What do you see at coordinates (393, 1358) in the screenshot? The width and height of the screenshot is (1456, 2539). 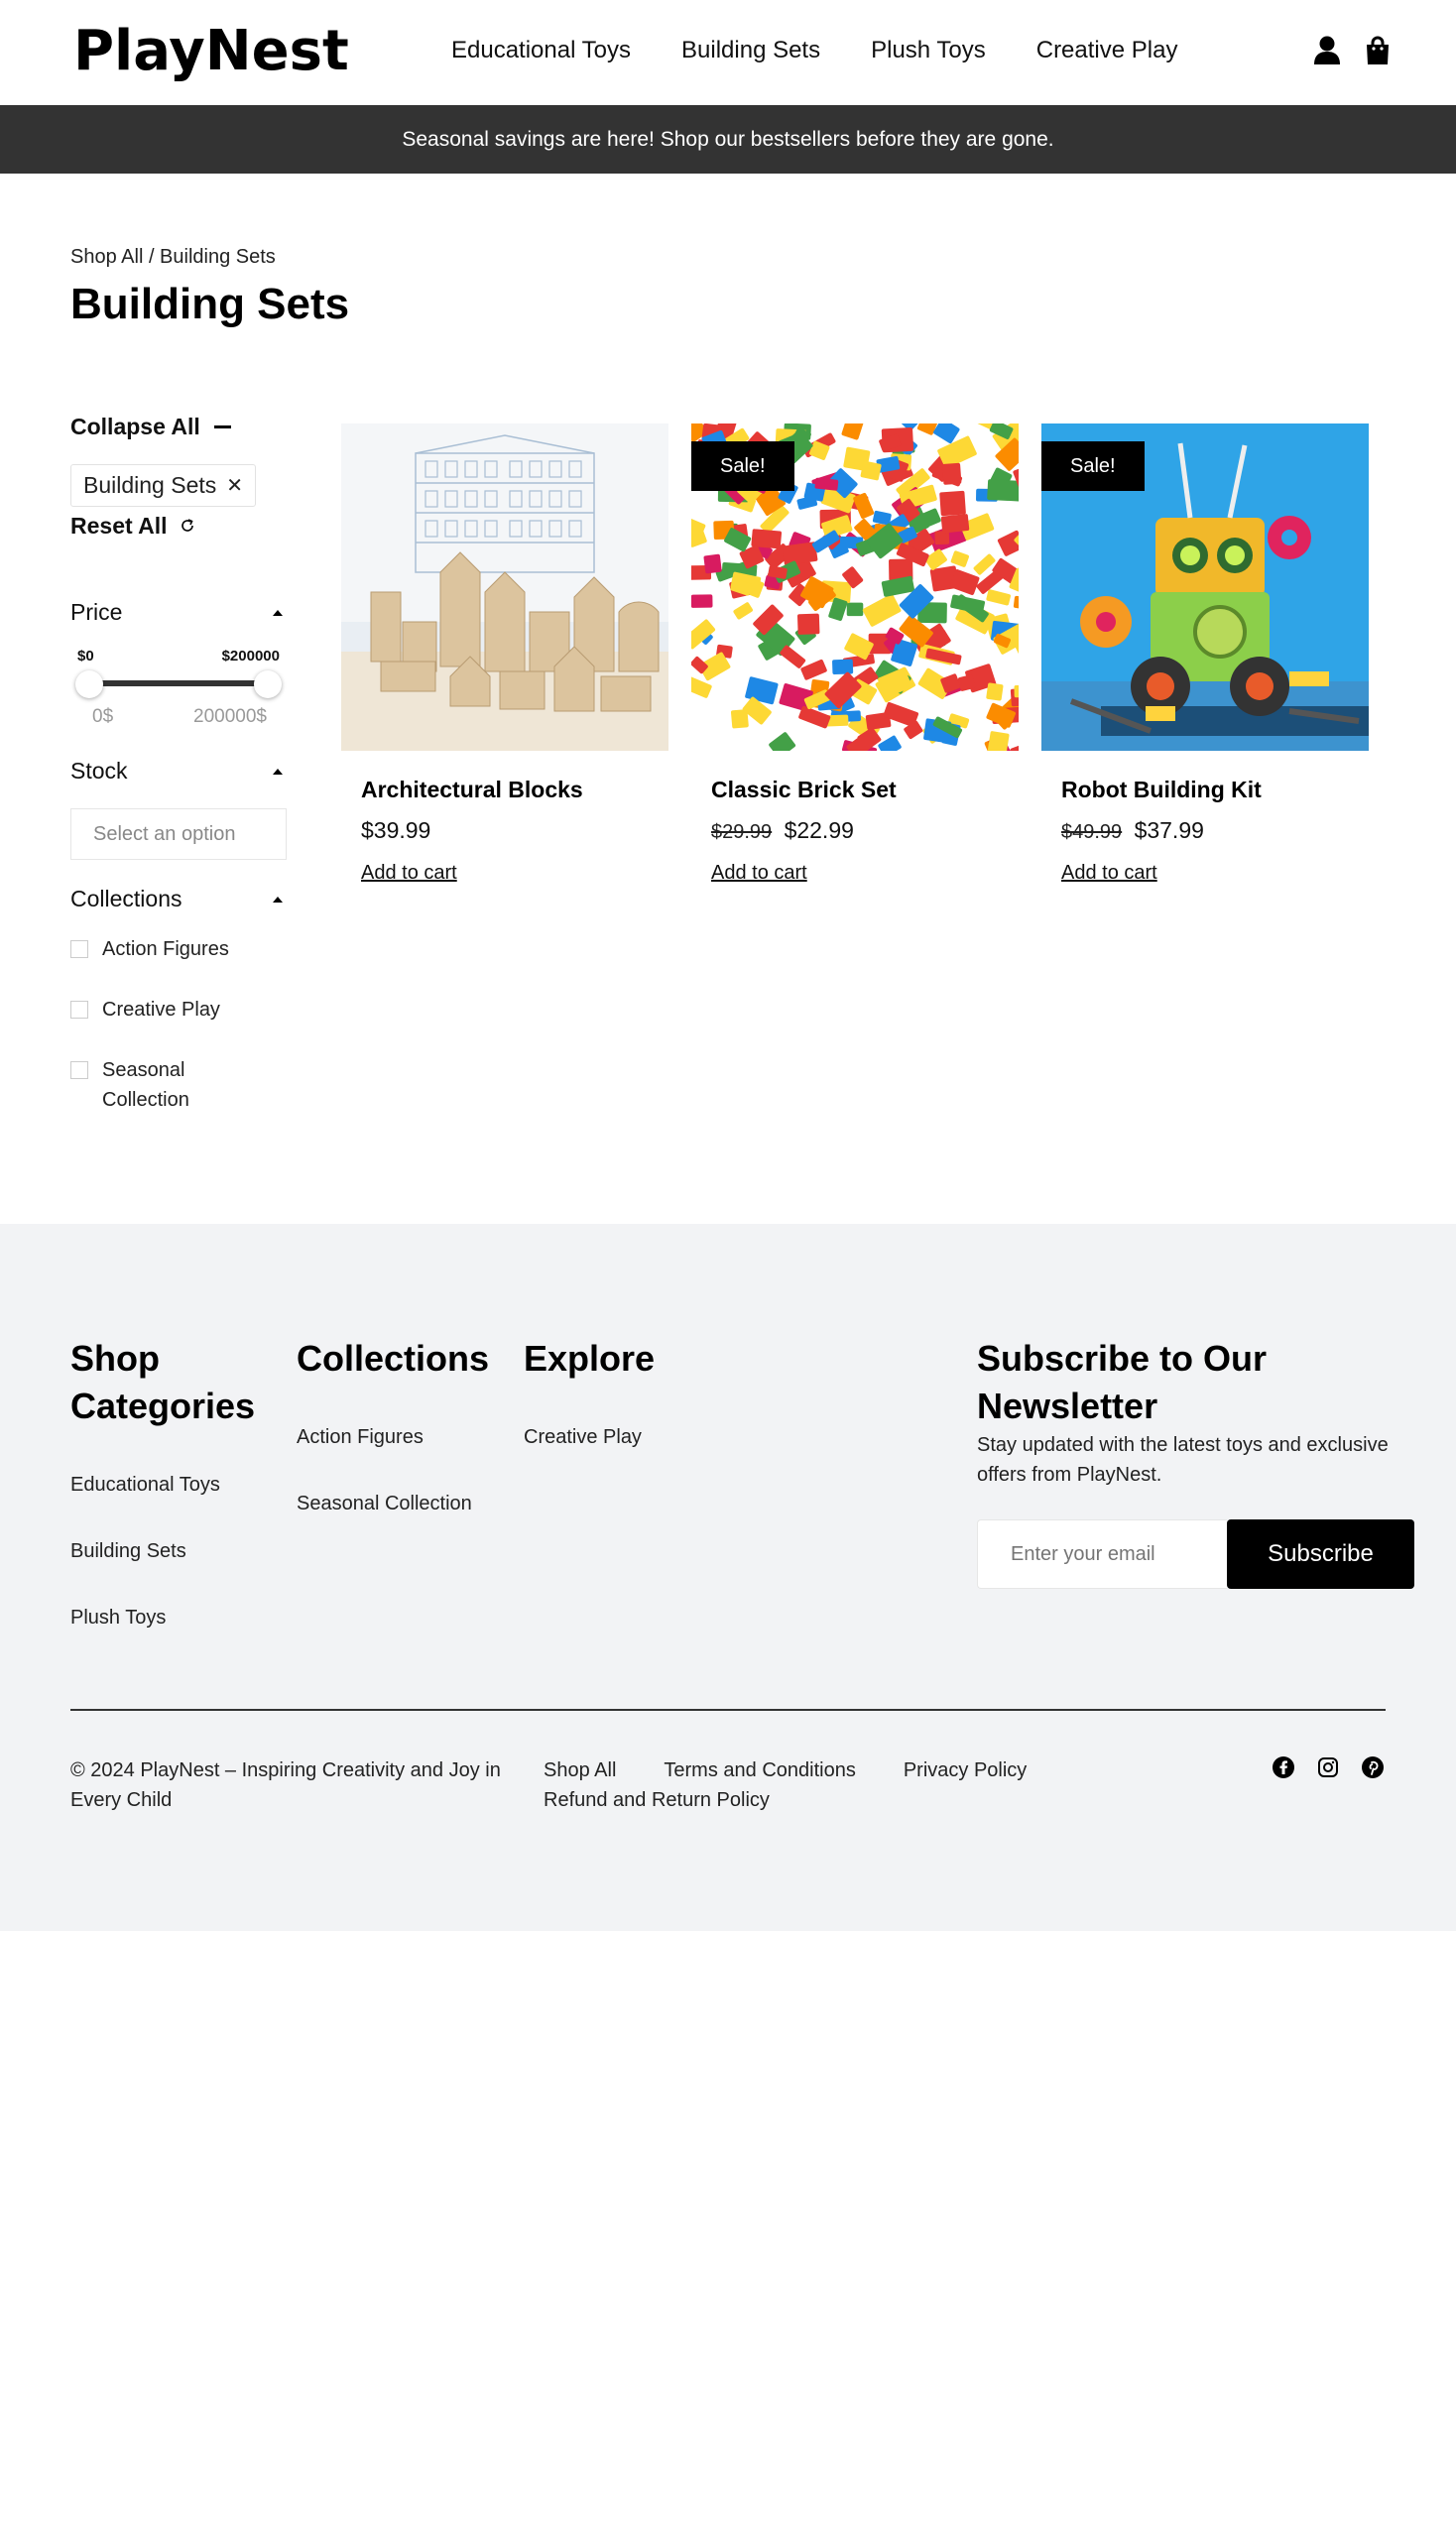 I see `footer-heading: Collections` at bounding box center [393, 1358].